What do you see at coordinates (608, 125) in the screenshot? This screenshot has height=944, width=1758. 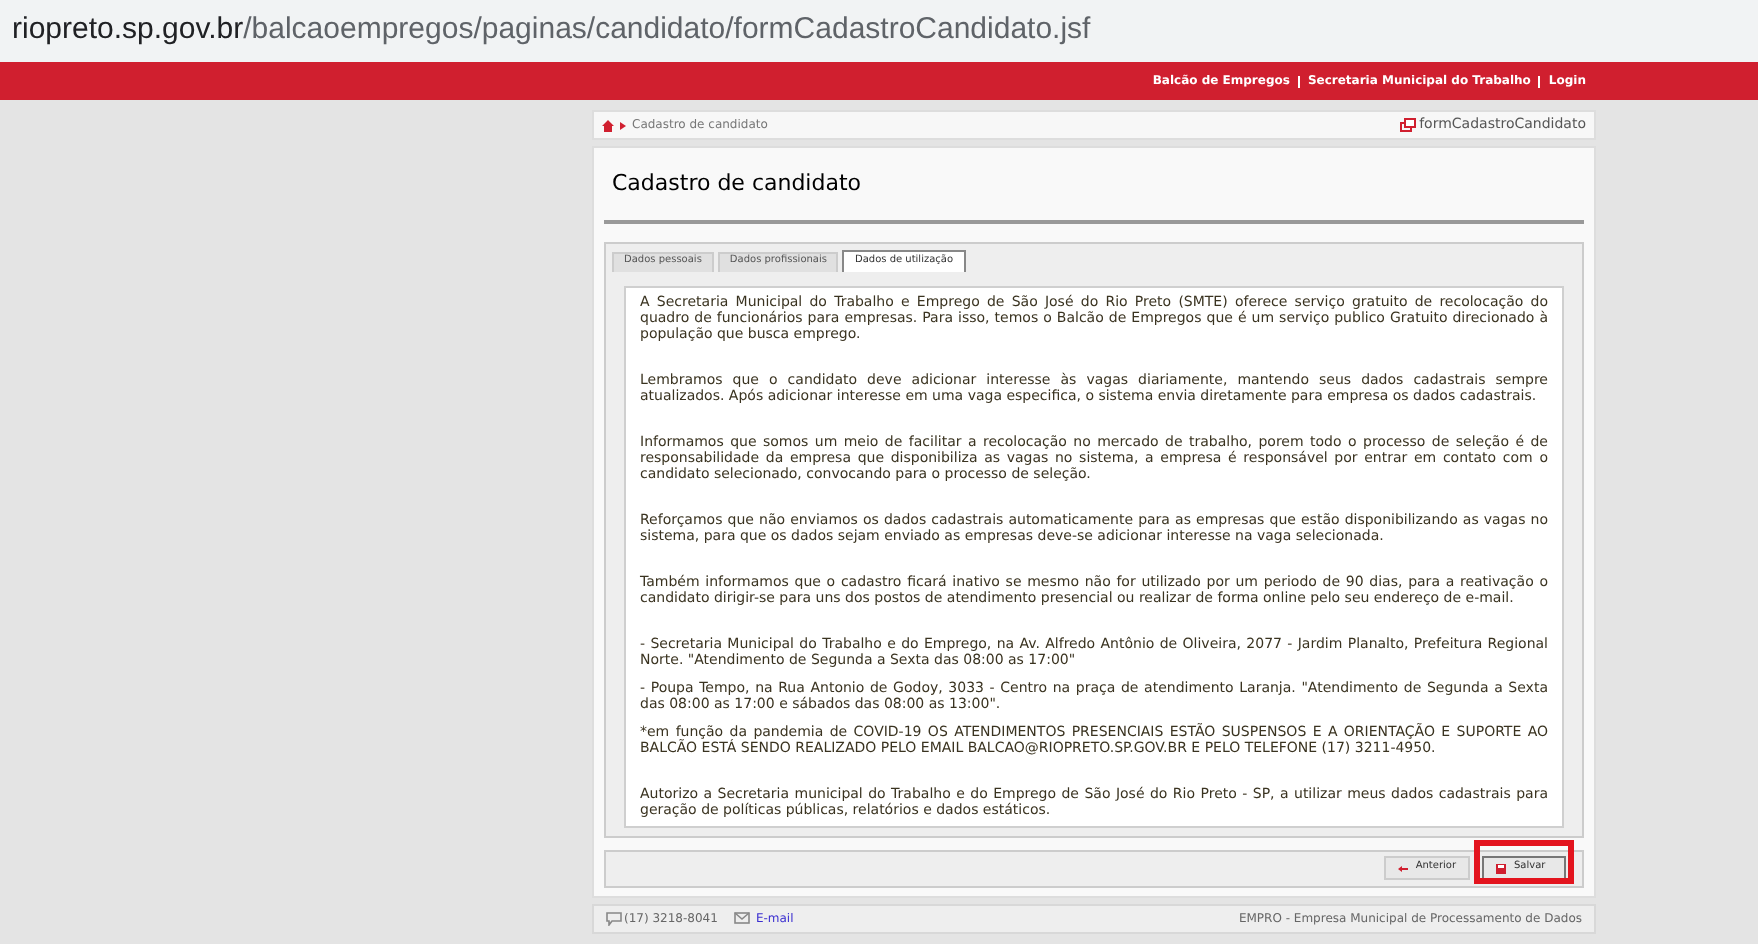 I see `home-icon` at bounding box center [608, 125].